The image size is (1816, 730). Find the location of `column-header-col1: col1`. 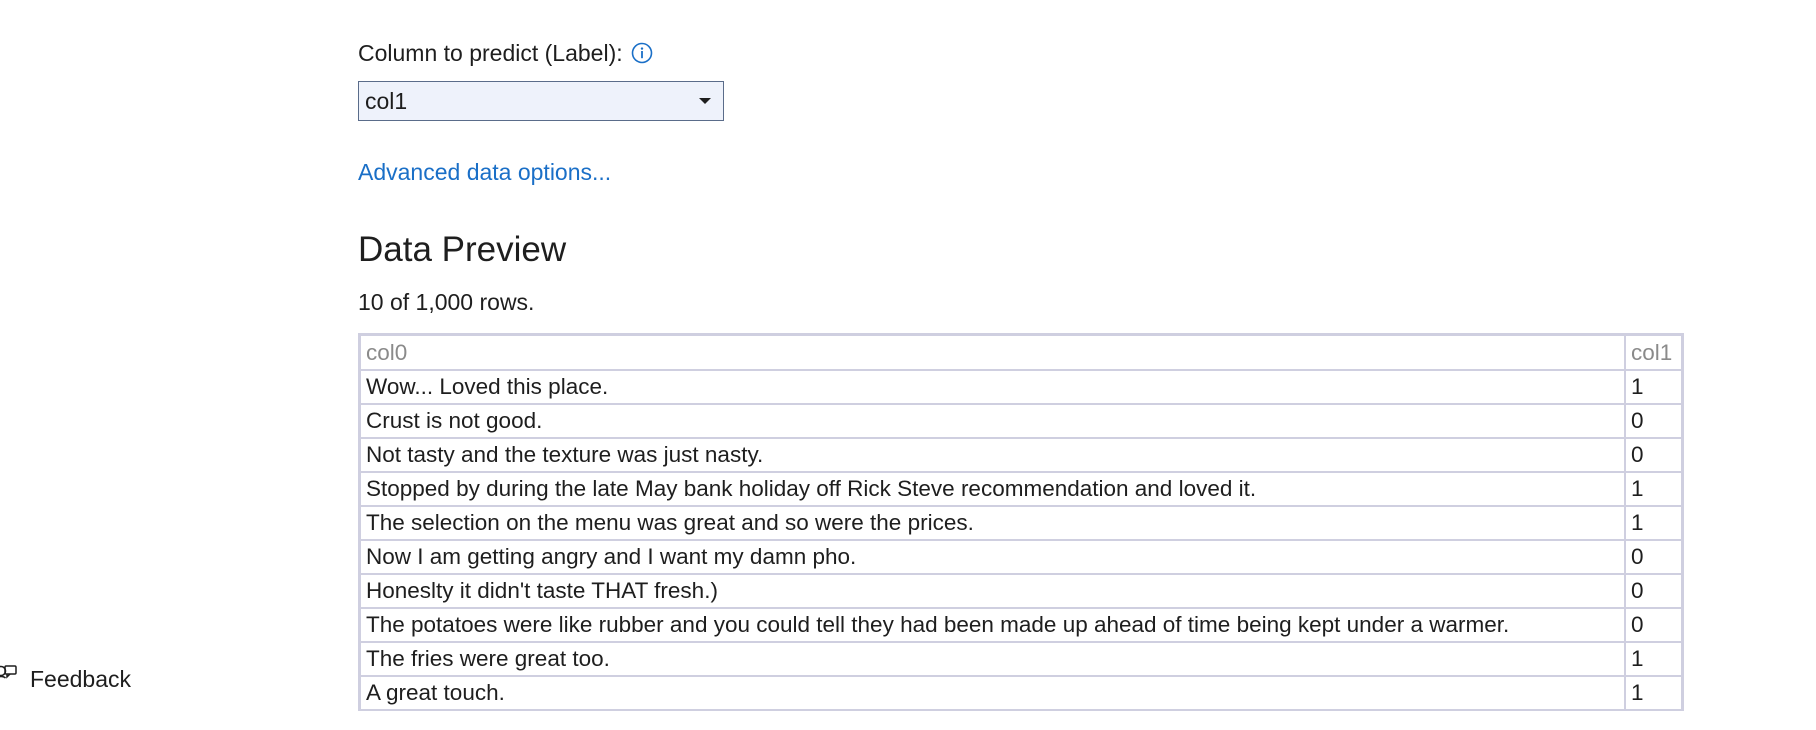

column-header-col1: col1 is located at coordinates (1652, 353).